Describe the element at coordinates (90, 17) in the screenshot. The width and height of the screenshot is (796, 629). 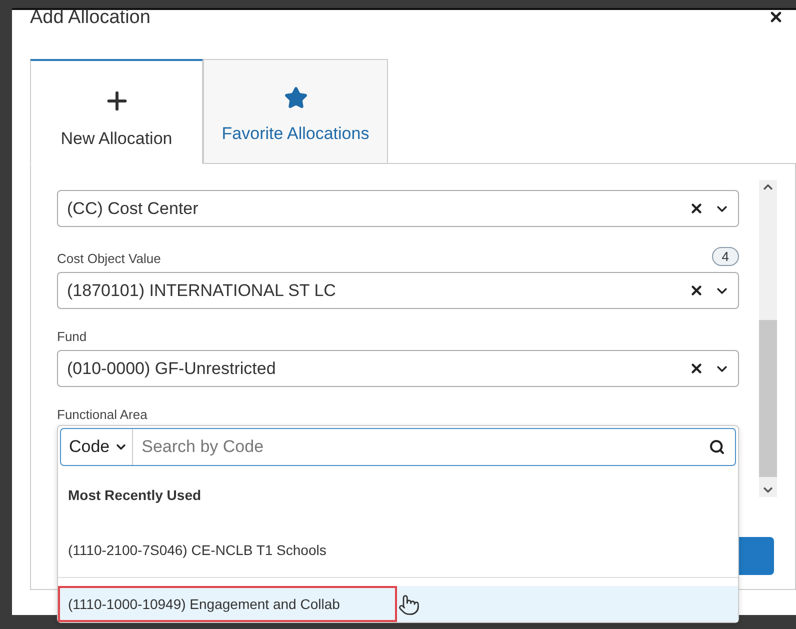
I see `dialog-title: Add Allocation` at that location.